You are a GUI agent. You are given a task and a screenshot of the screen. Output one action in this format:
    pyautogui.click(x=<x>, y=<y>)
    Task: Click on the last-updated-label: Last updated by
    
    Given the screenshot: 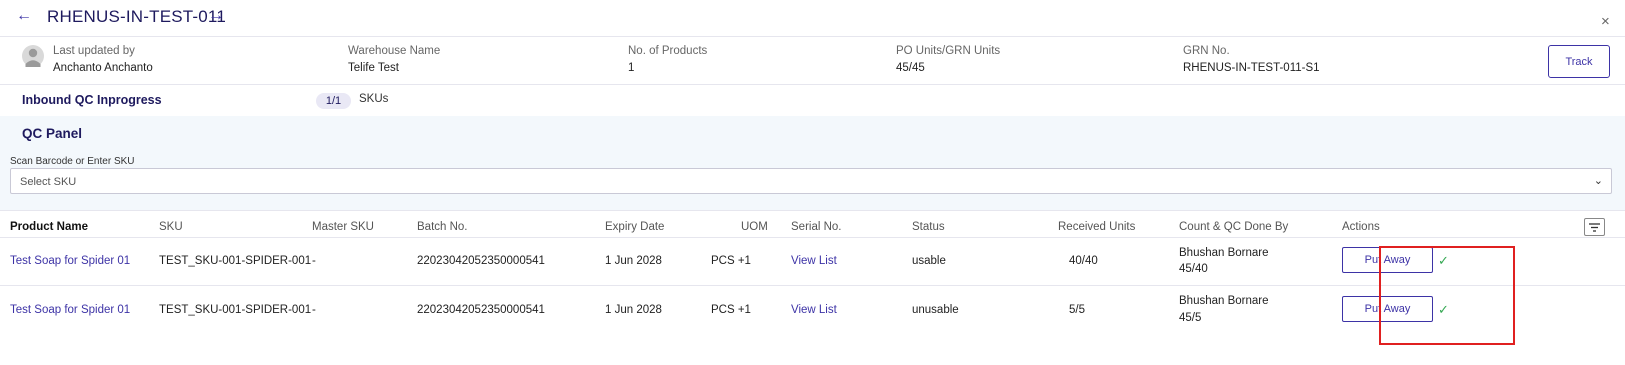 What is the action you would take?
    pyautogui.click(x=94, y=51)
    